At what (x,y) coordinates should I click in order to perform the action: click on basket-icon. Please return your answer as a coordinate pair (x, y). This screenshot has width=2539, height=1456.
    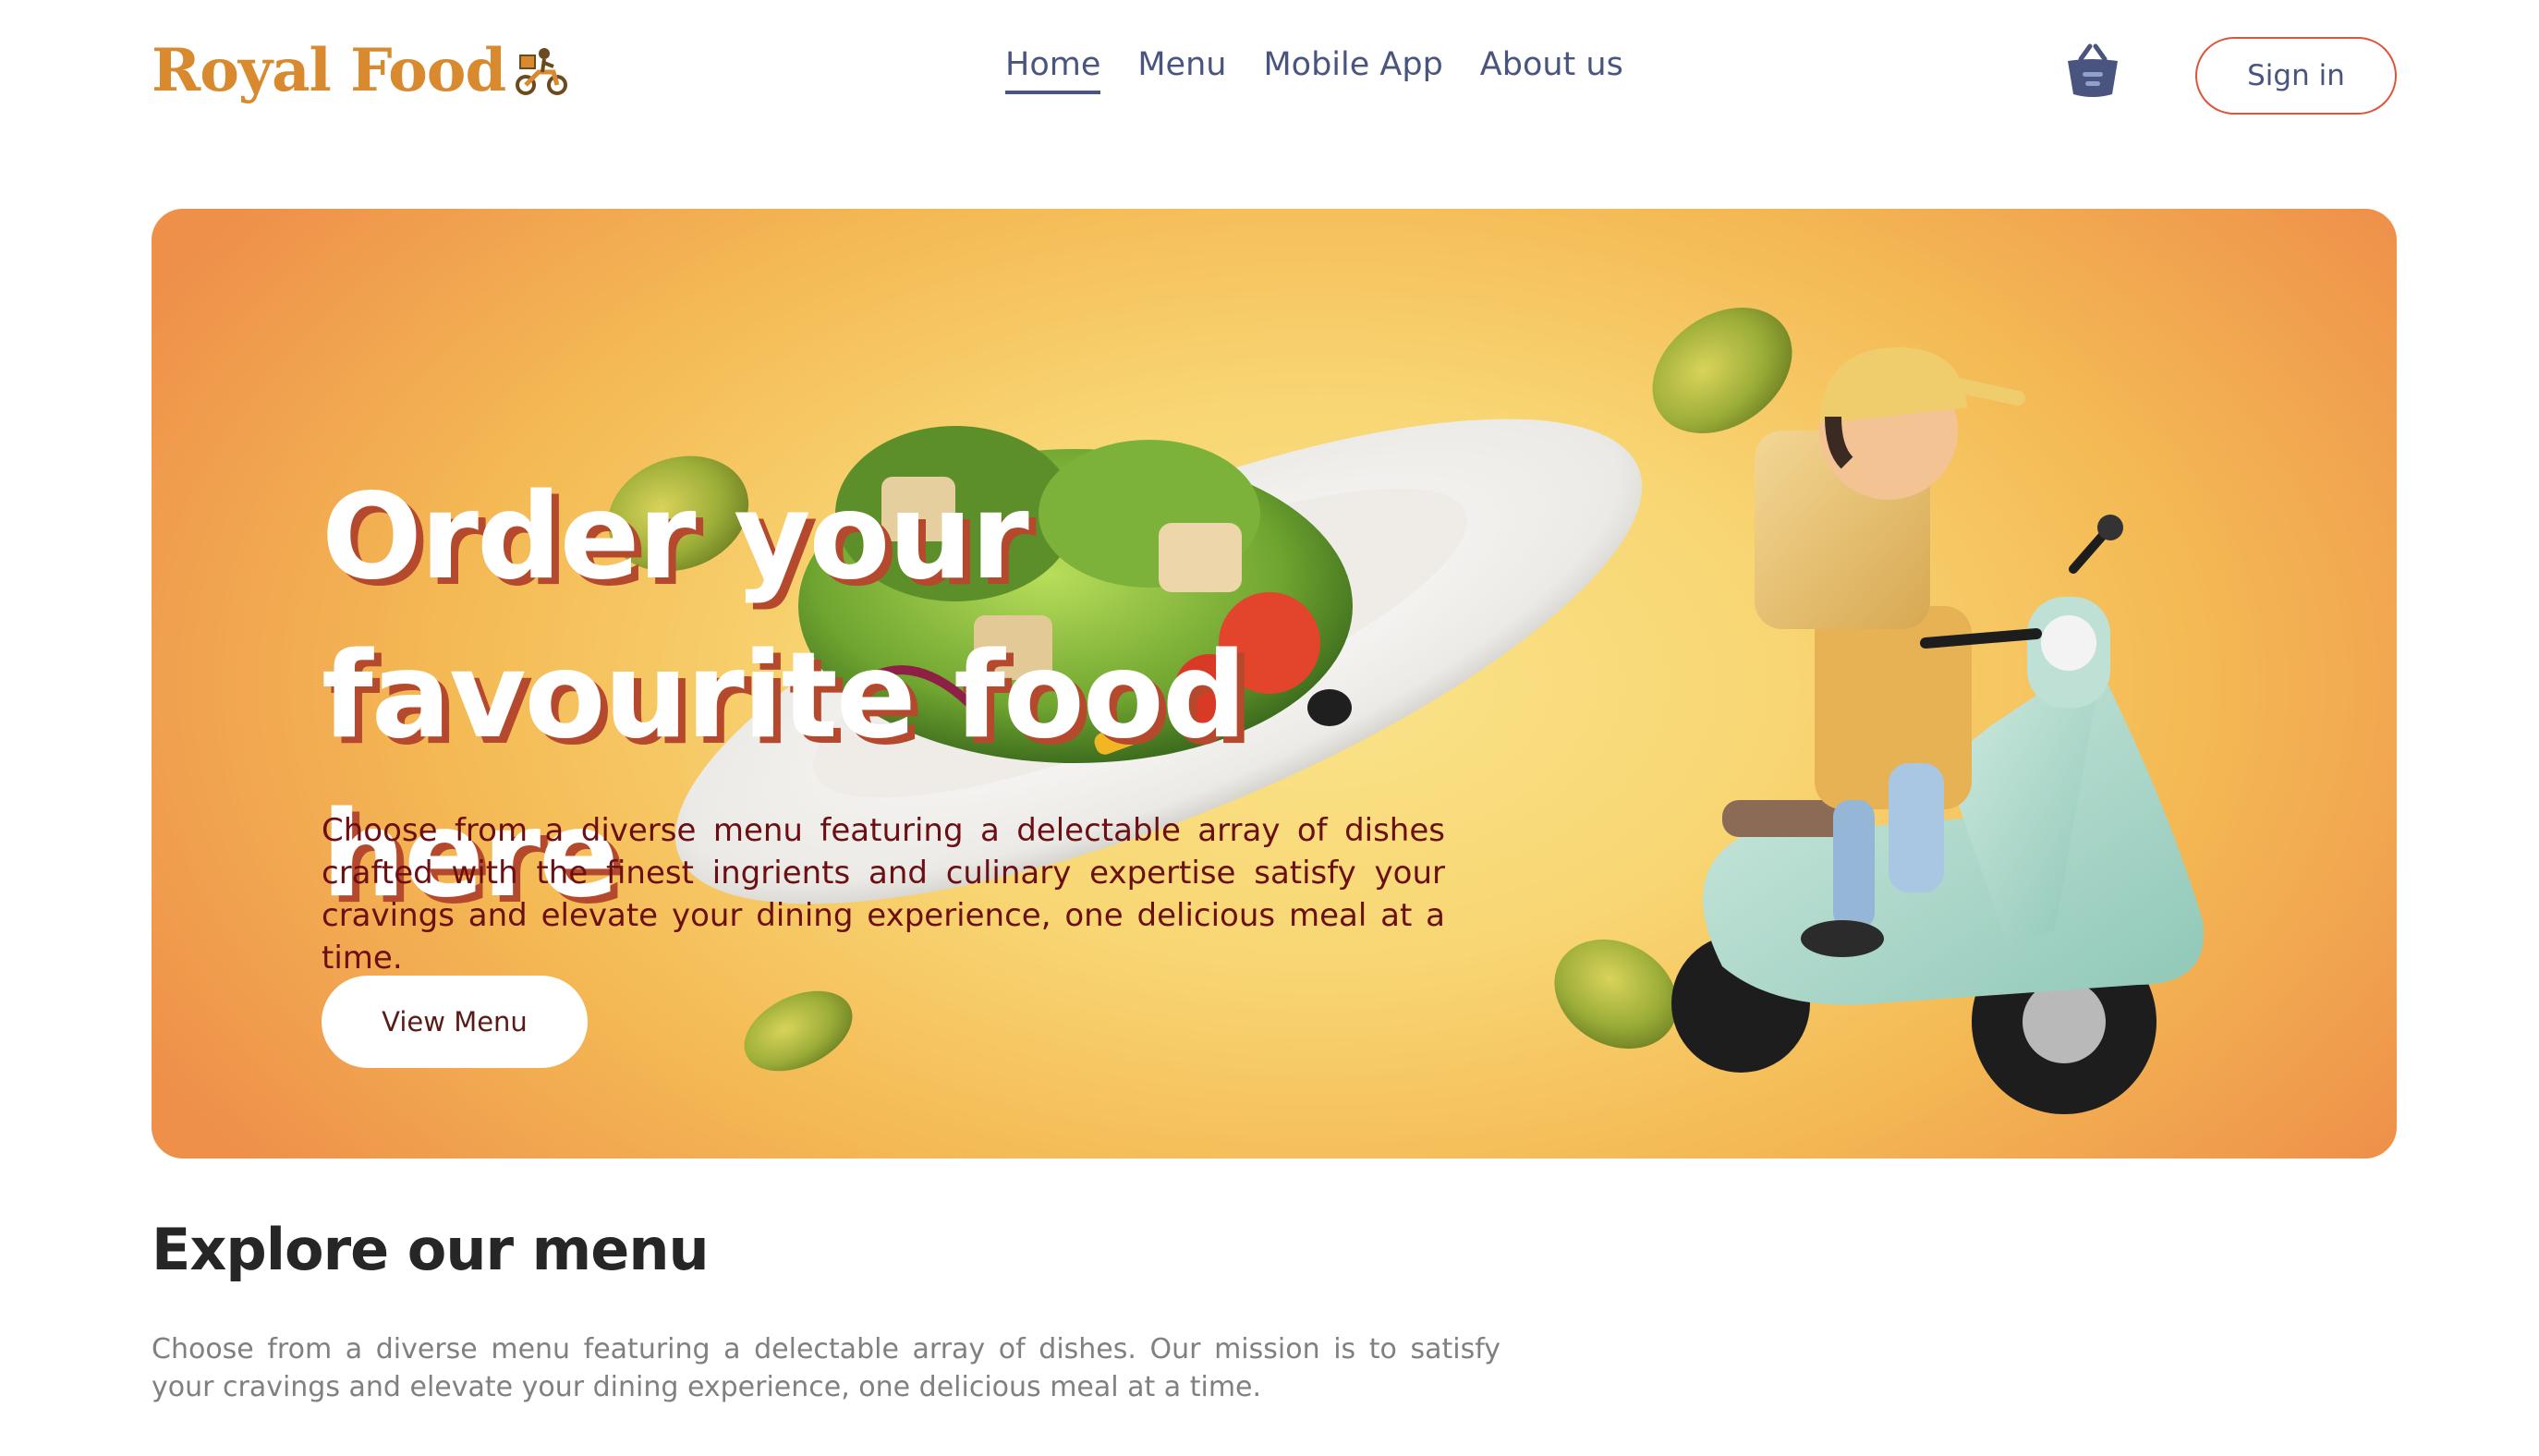
    Looking at the image, I should click on (2092, 71).